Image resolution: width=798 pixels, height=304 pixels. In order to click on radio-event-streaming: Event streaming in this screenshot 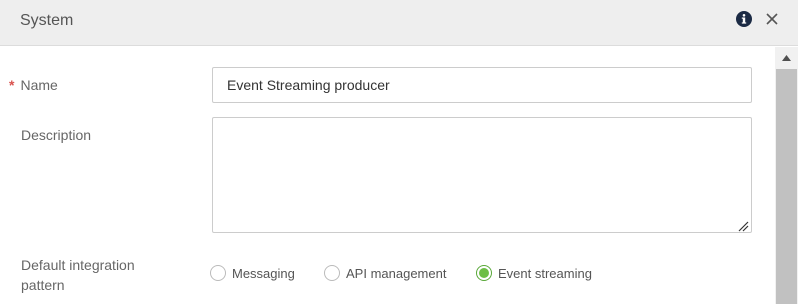, I will do `click(534, 273)`.